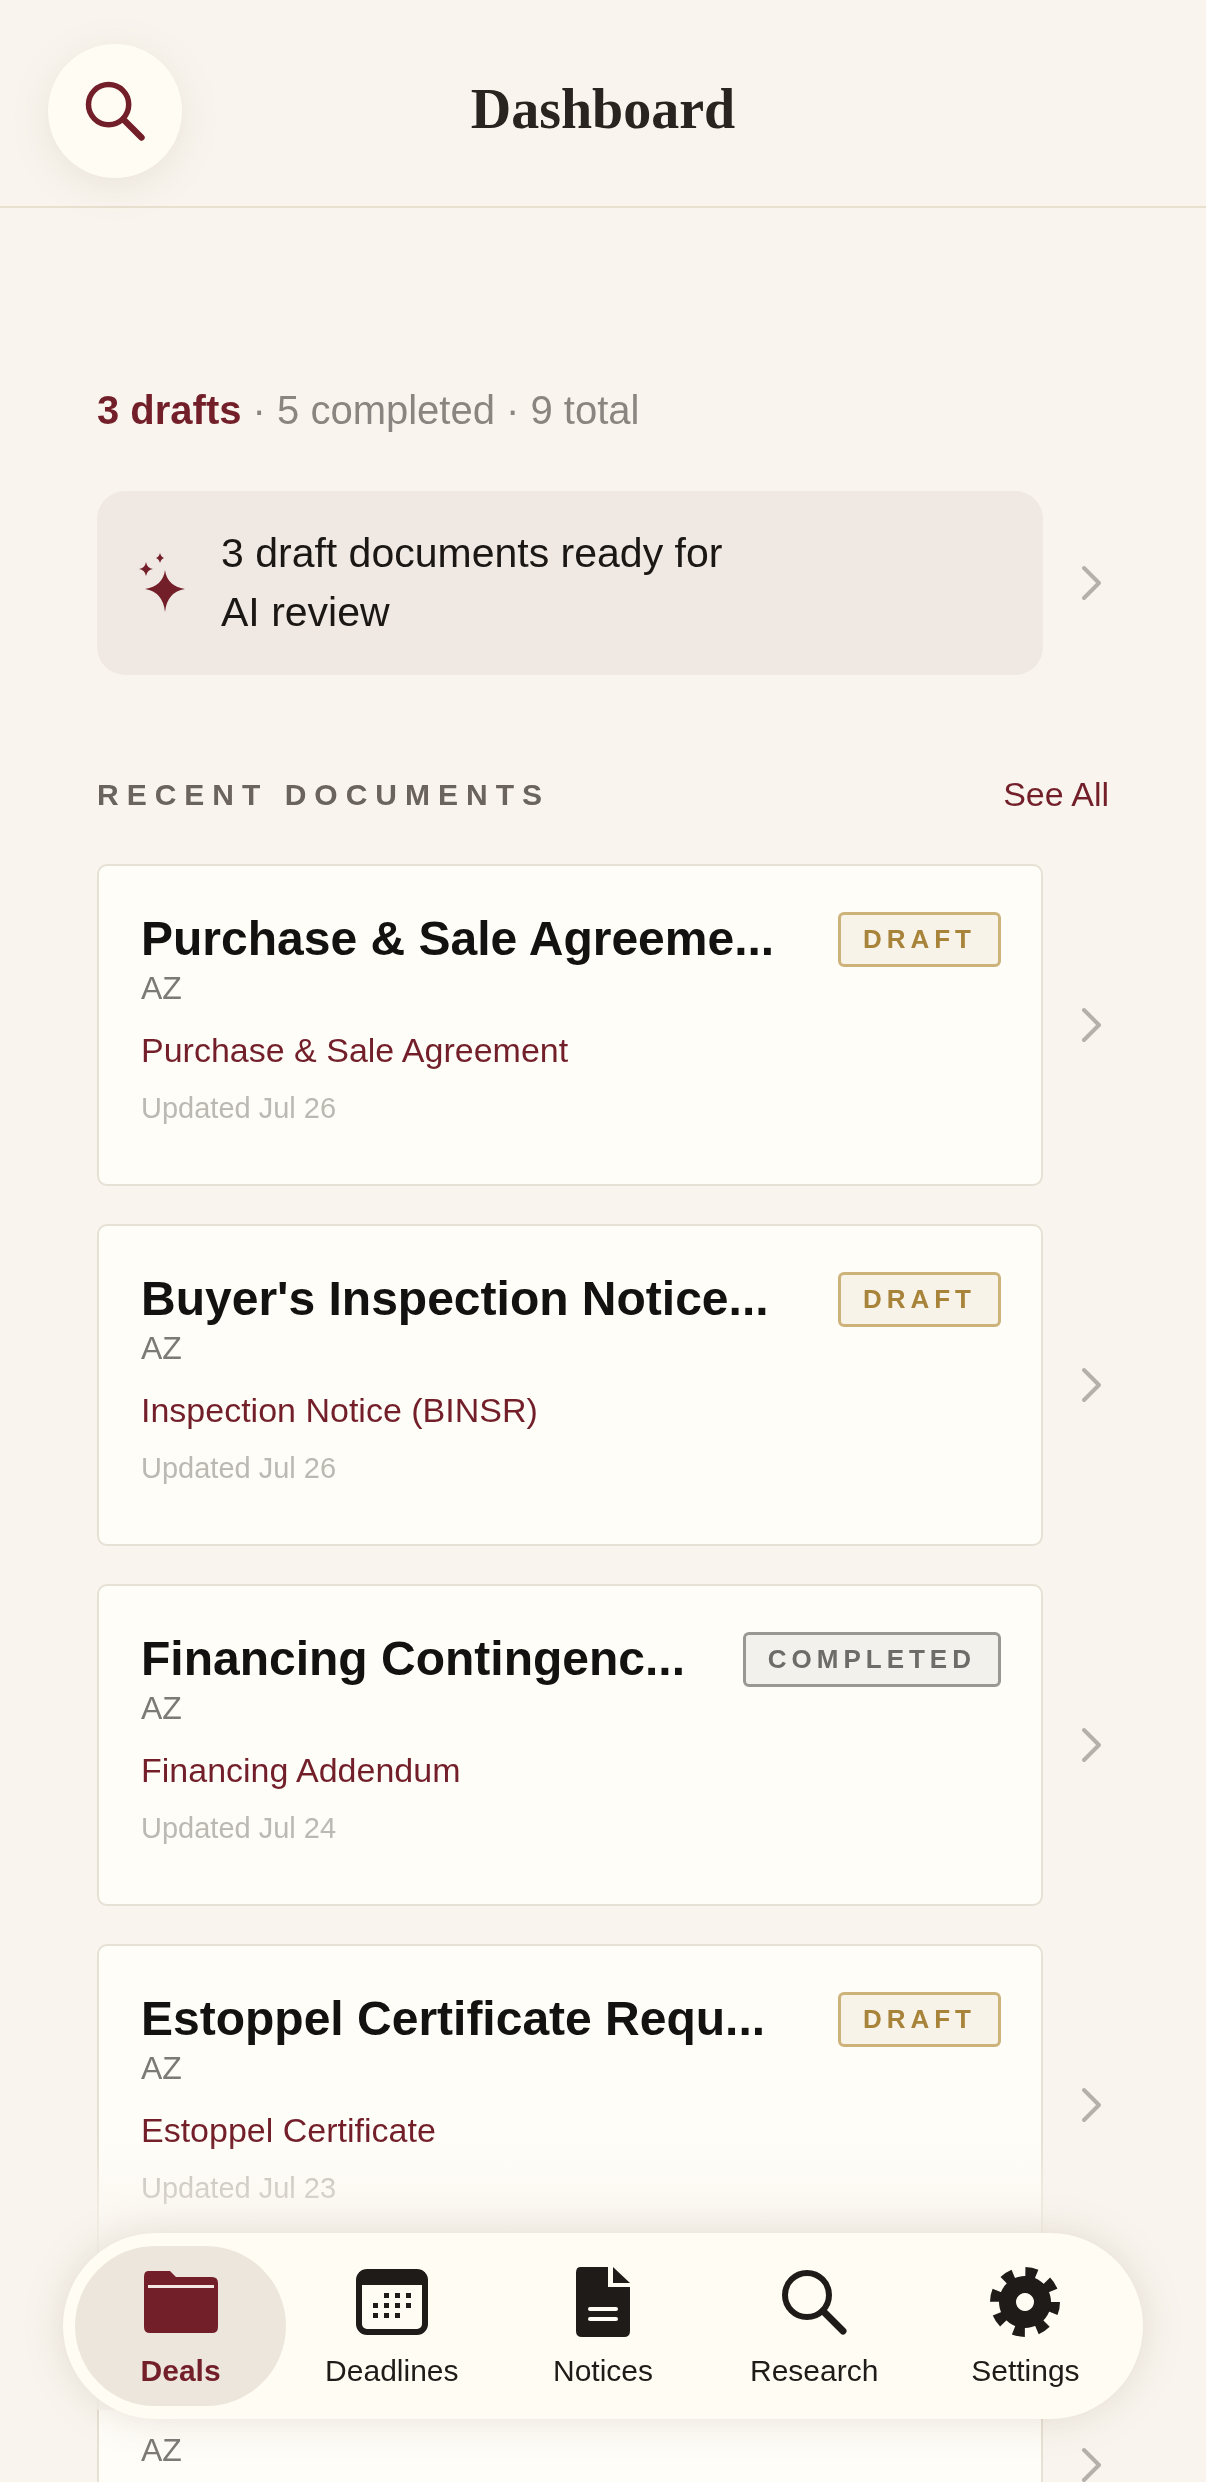 This screenshot has height=2482, width=1206. What do you see at coordinates (301, 1770) in the screenshot?
I see `document-type: Financing Addendum` at bounding box center [301, 1770].